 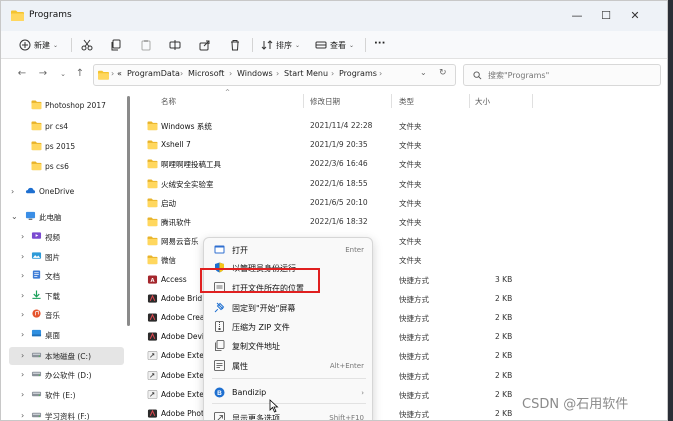 What do you see at coordinates (119, 73) in the screenshot?
I see `breadcrumb-overflow: «` at bounding box center [119, 73].